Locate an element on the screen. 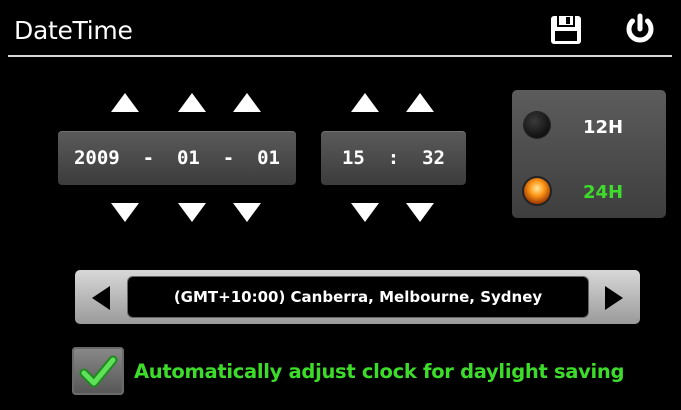  radio-12h is located at coordinates (537, 125).